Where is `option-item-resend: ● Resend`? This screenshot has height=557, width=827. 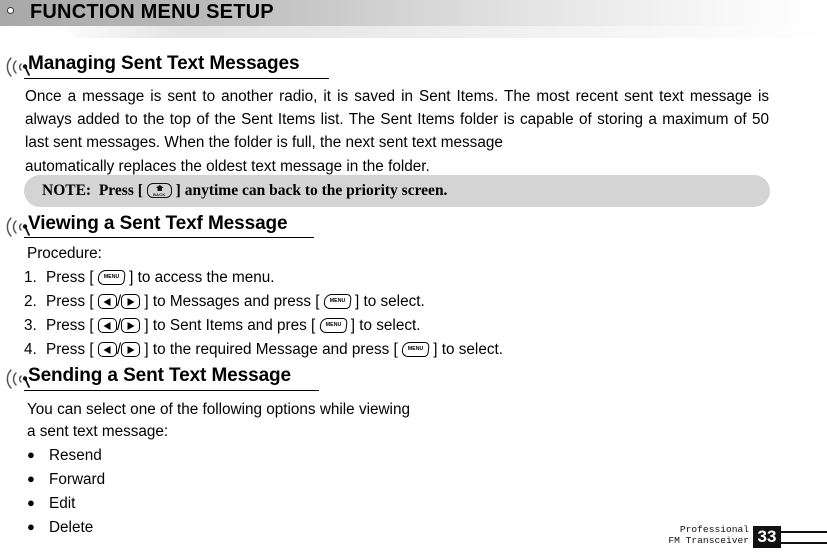
option-item-resend: ● Resend is located at coordinates (64, 455).